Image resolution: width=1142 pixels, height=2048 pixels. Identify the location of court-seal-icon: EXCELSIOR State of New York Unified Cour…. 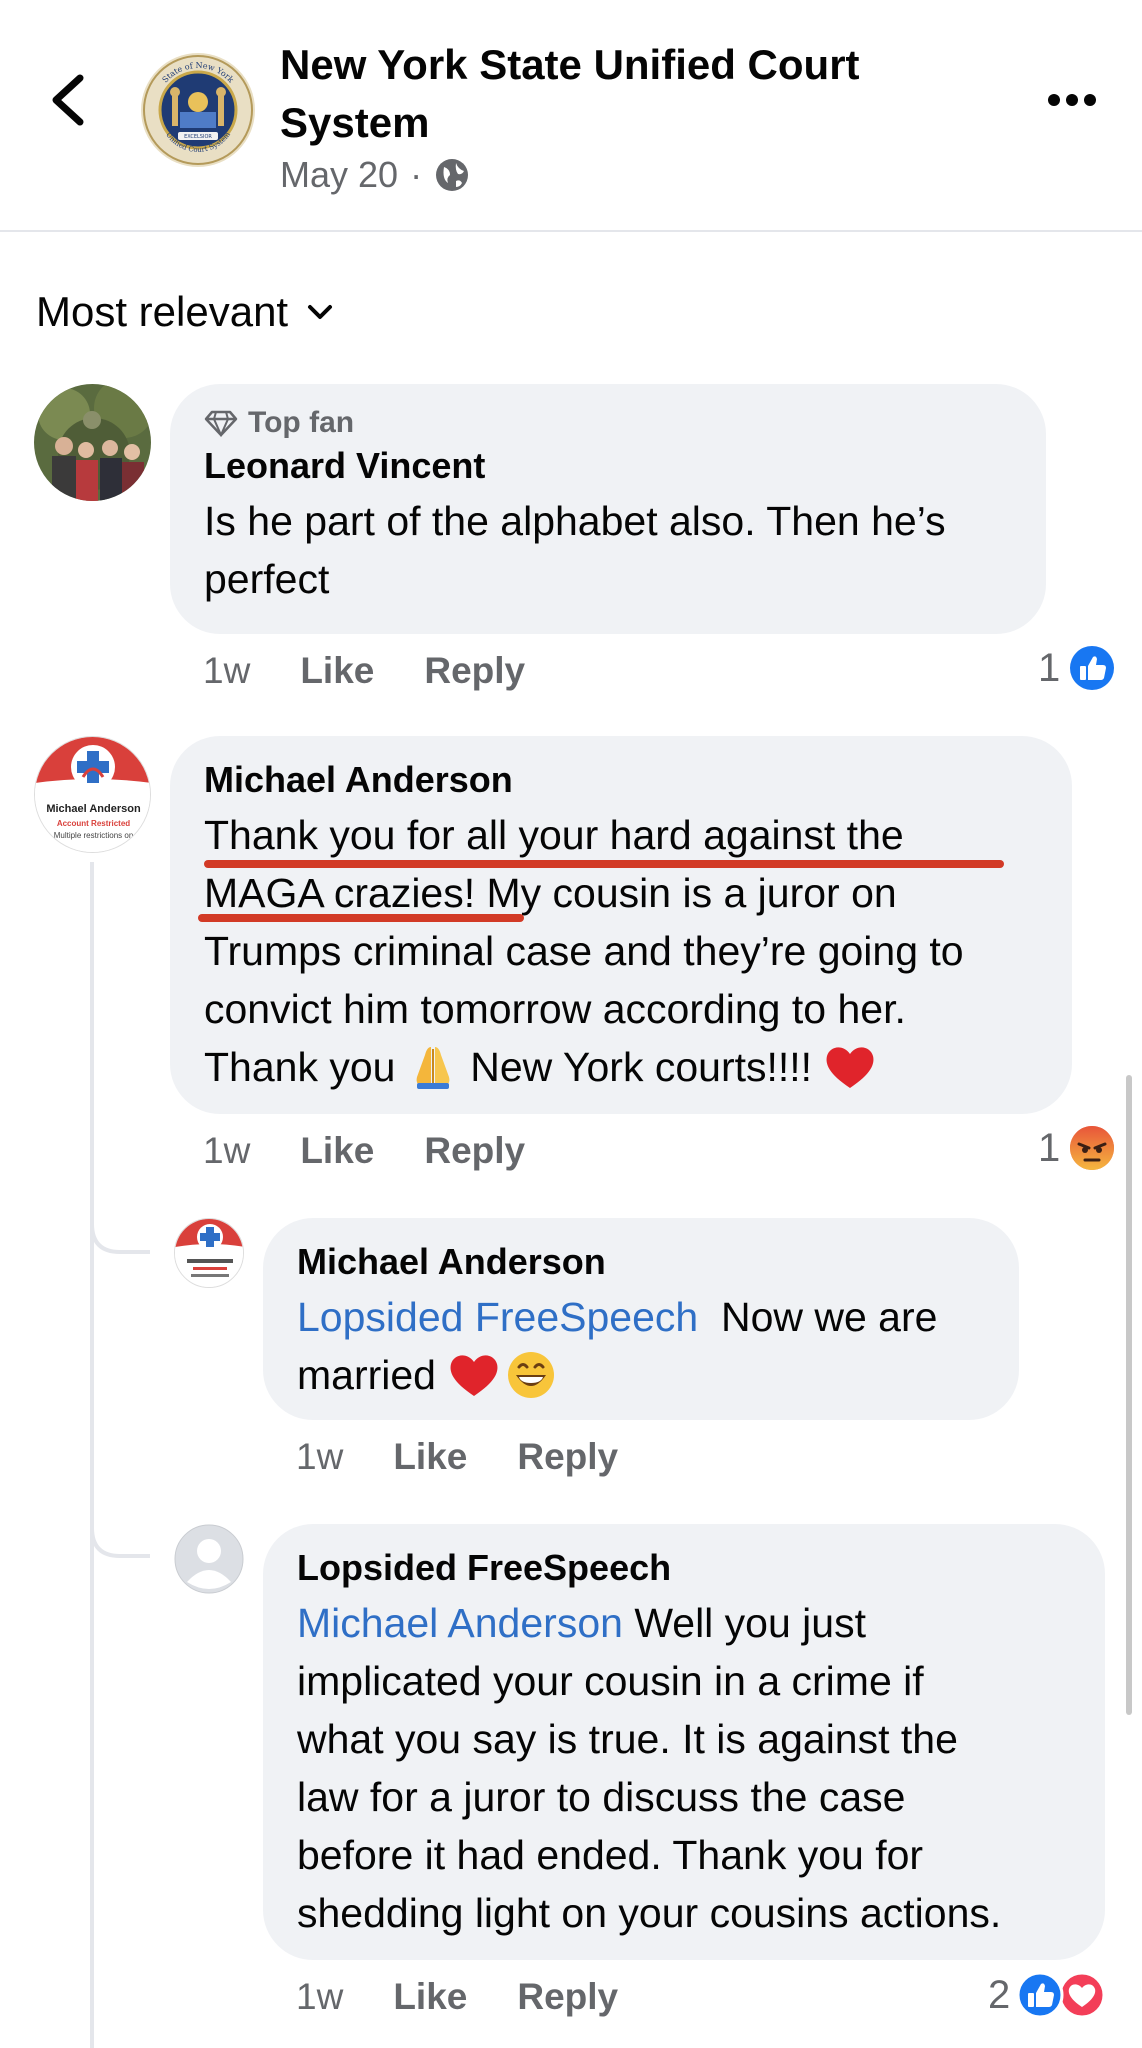
(198, 110).